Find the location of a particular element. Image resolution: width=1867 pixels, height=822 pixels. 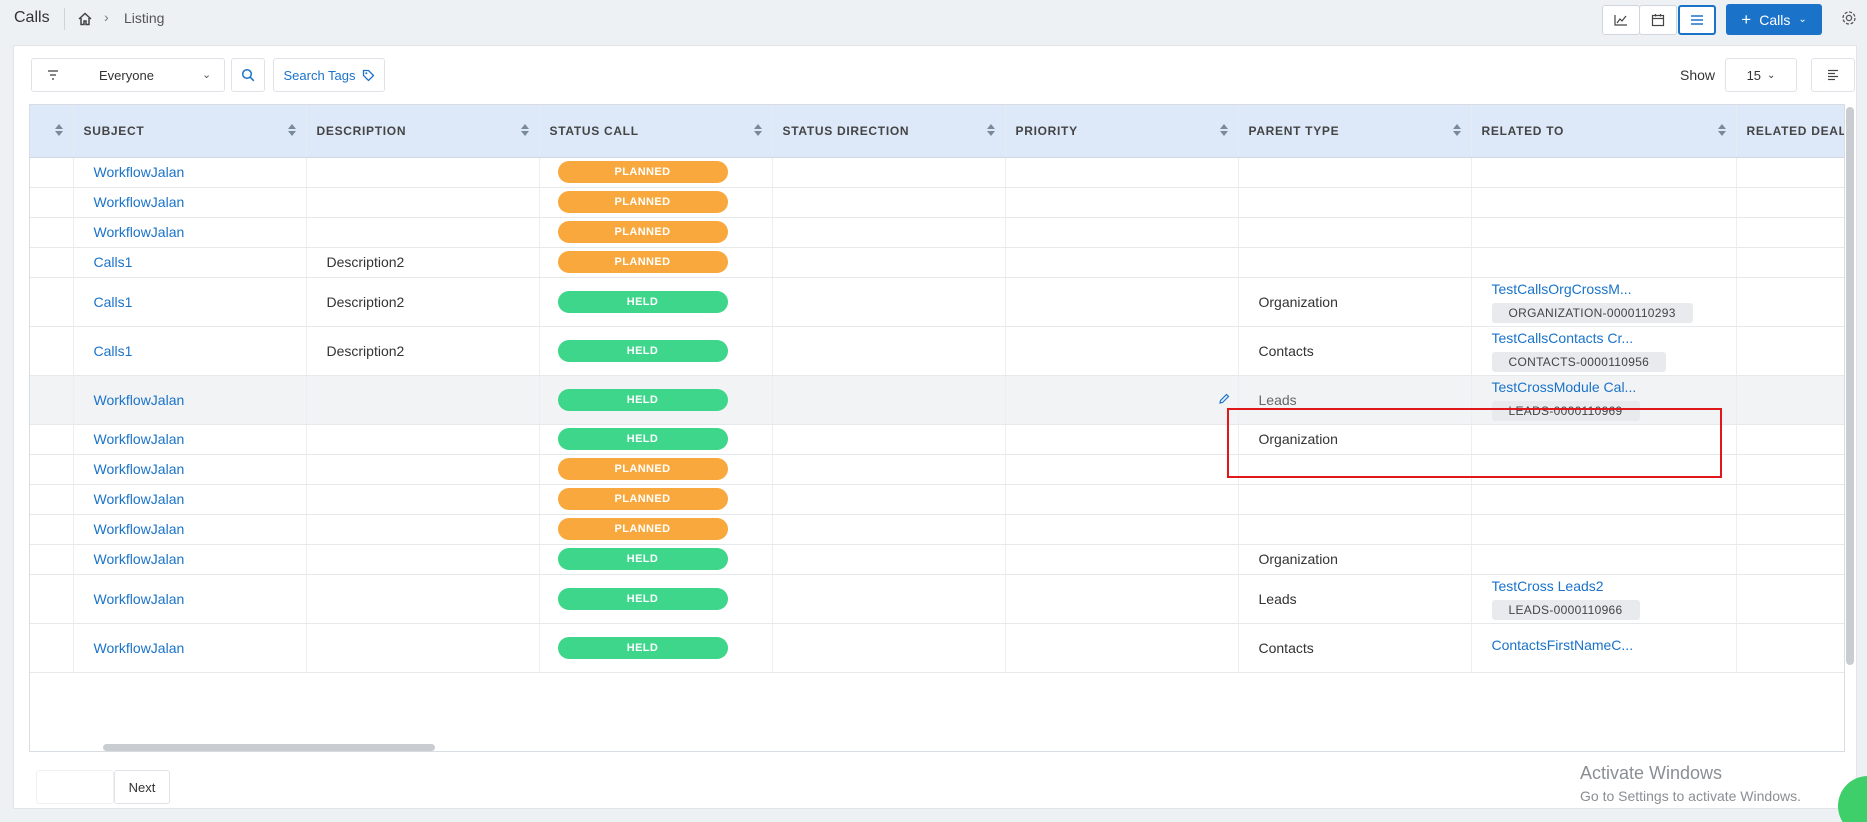

column-header-status-direction: STATUS DIRECTION is located at coordinates (889, 131).